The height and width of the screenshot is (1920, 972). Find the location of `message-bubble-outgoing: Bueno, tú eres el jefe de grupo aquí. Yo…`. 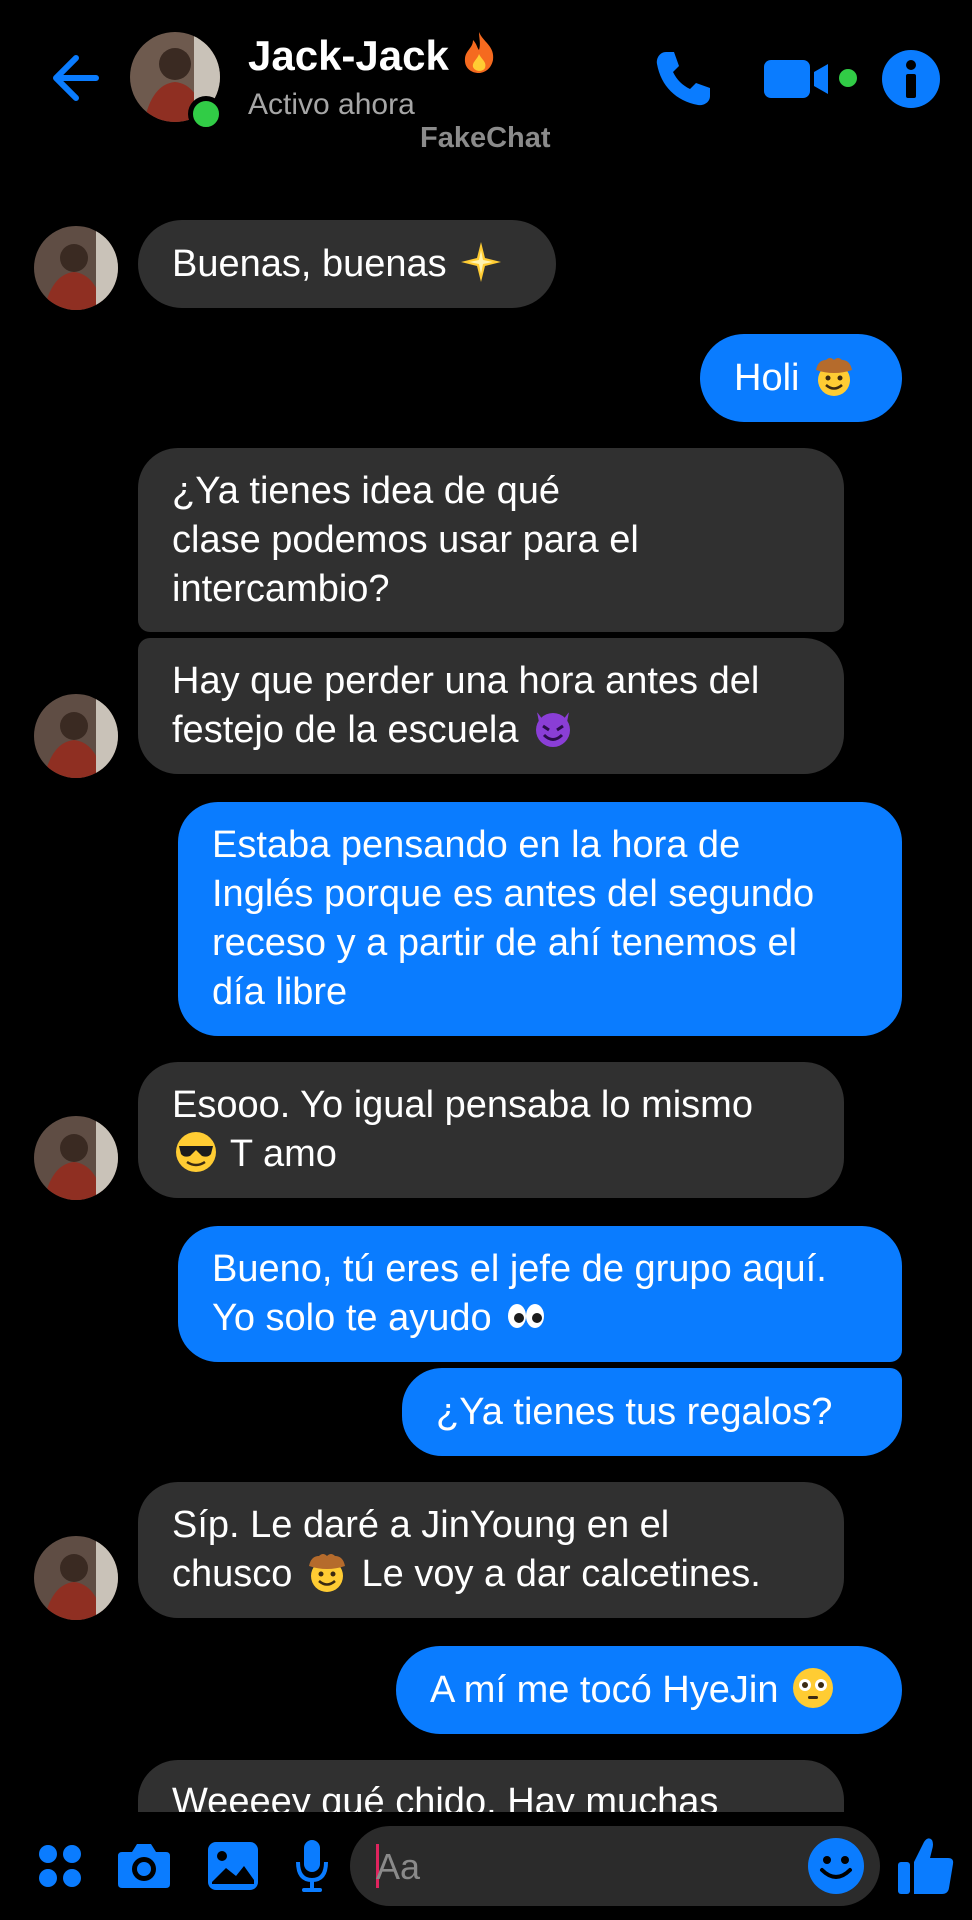

message-bubble-outgoing: Bueno, tú eres el jefe de grupo aquí. Yo… is located at coordinates (540, 1294).